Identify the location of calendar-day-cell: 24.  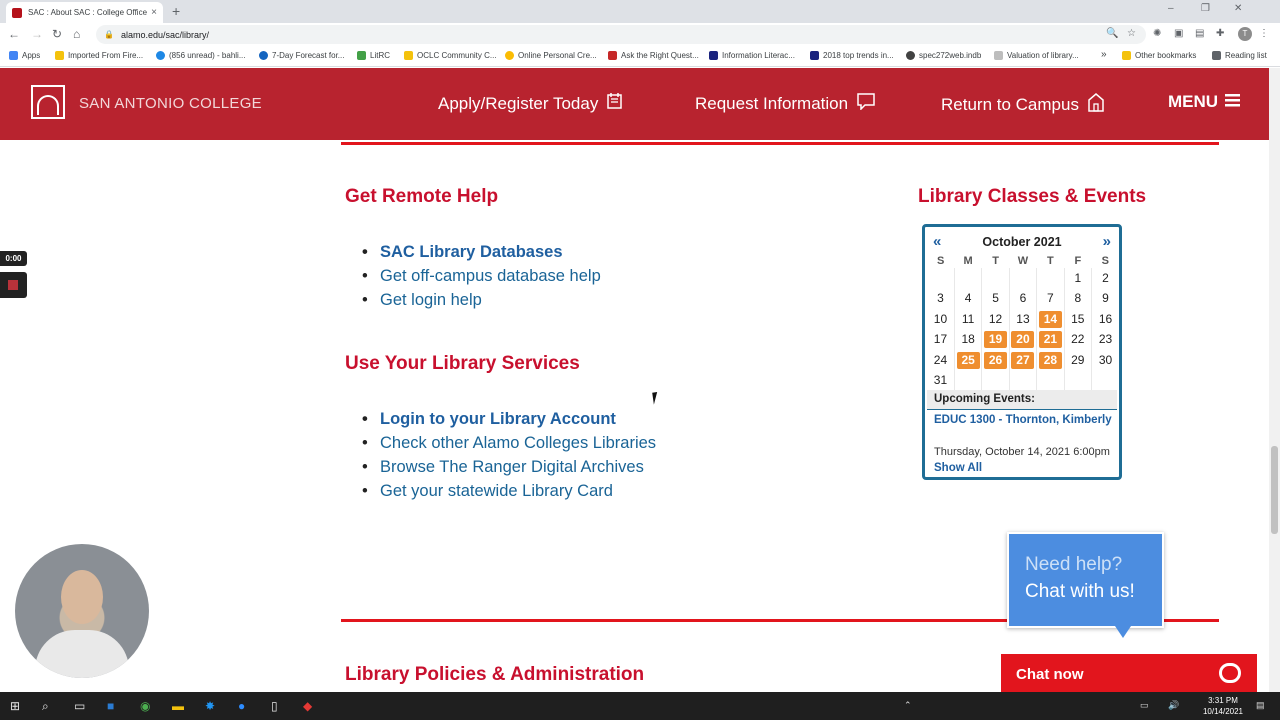
(941, 360).